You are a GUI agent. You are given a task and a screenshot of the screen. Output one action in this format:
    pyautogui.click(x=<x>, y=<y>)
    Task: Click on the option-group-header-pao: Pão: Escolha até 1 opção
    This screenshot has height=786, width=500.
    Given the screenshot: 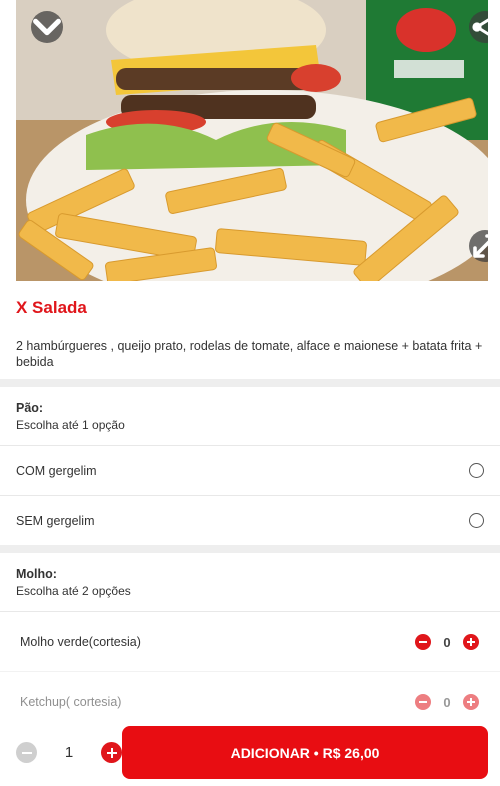 What is the action you would take?
    pyautogui.click(x=70, y=416)
    